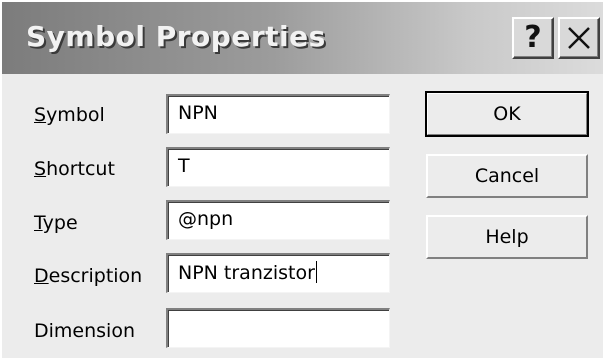 Image resolution: width=603 pixels, height=358 pixels. Describe the element at coordinates (176, 36) in the screenshot. I see `dialog-title: Symbol Properties` at that location.